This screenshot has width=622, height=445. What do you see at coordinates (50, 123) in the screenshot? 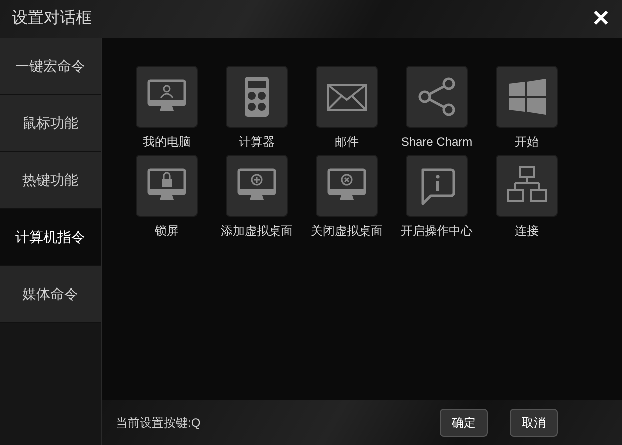
I see `sidebar-item: 鼠标功能` at bounding box center [50, 123].